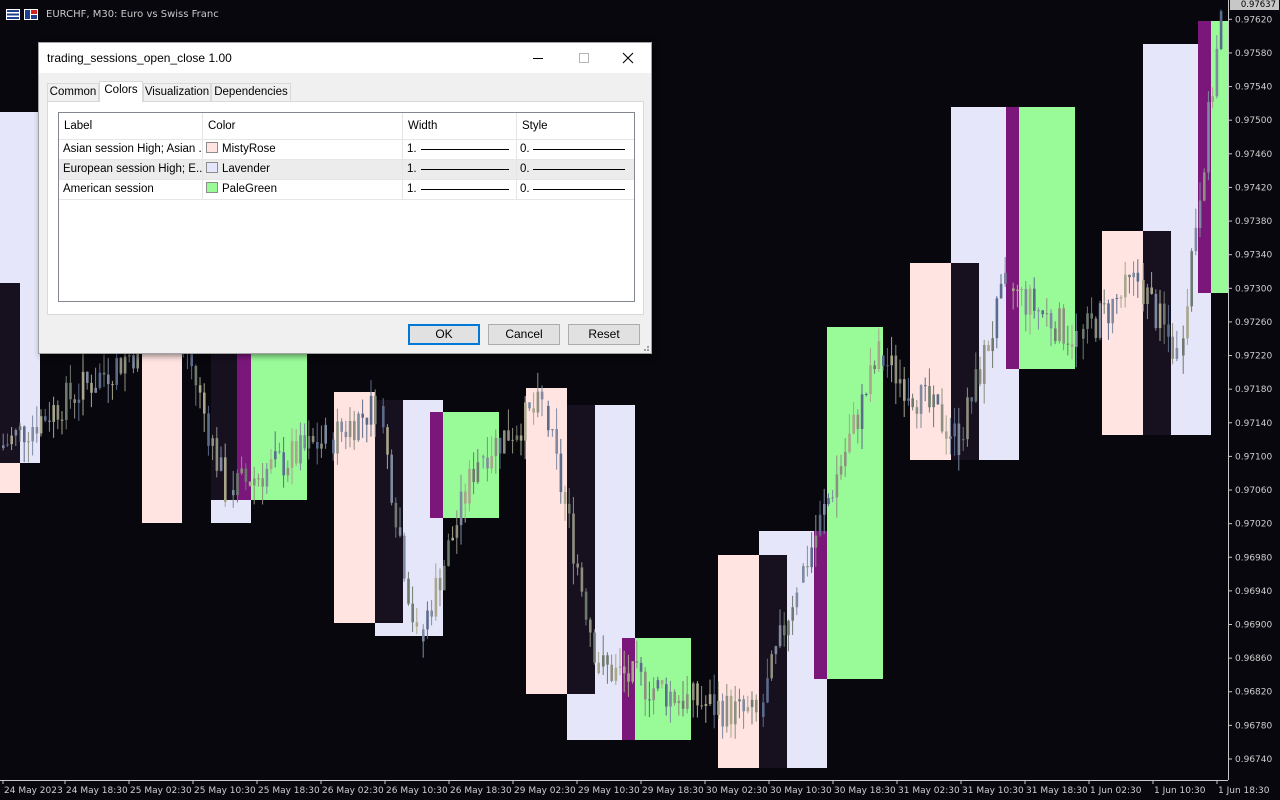 Image resolution: width=1280 pixels, height=800 pixels. Describe the element at coordinates (303, 126) in the screenshot. I see `column-header-color: Color` at that location.